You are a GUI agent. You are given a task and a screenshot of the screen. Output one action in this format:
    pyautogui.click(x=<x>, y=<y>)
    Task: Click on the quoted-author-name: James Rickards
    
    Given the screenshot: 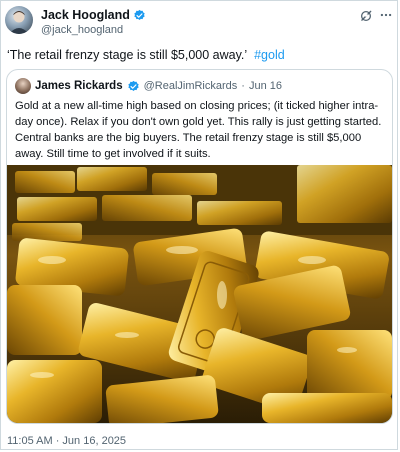 What is the action you would take?
    pyautogui.click(x=79, y=86)
    